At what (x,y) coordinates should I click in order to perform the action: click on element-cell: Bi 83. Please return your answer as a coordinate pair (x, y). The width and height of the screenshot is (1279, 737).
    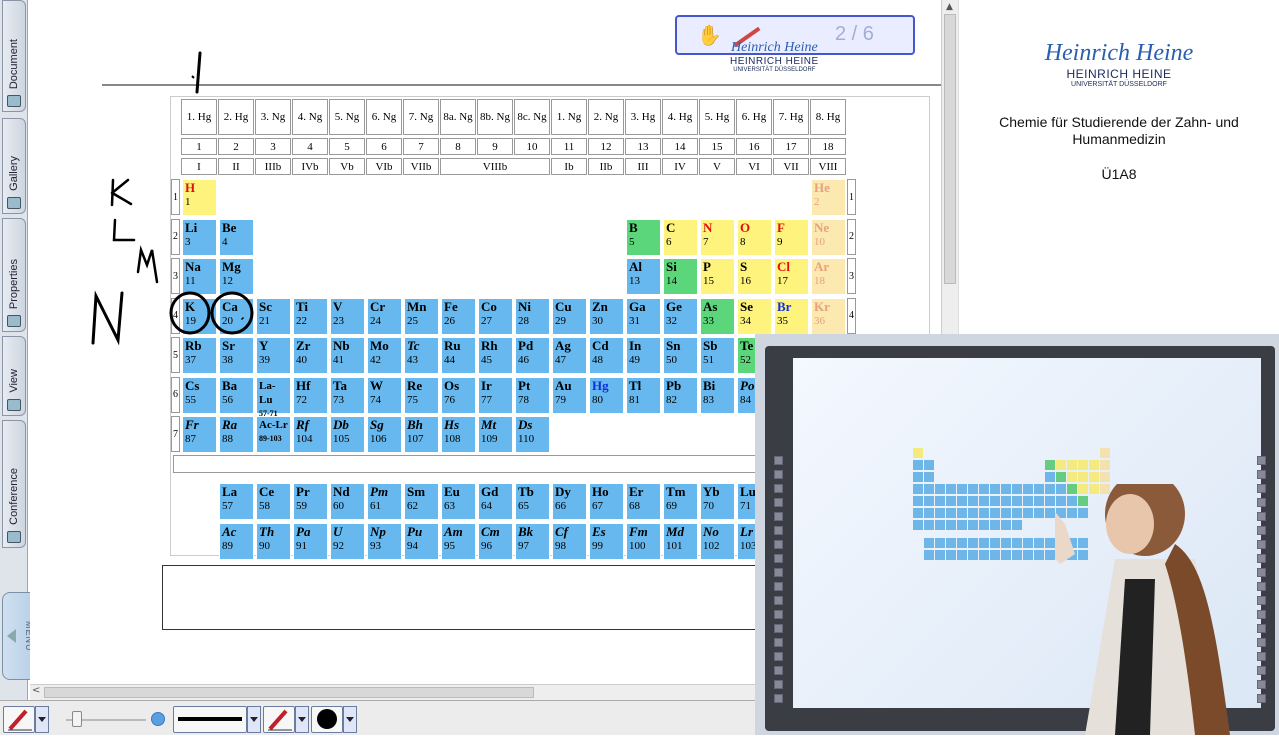
    Looking at the image, I should click on (717, 395).